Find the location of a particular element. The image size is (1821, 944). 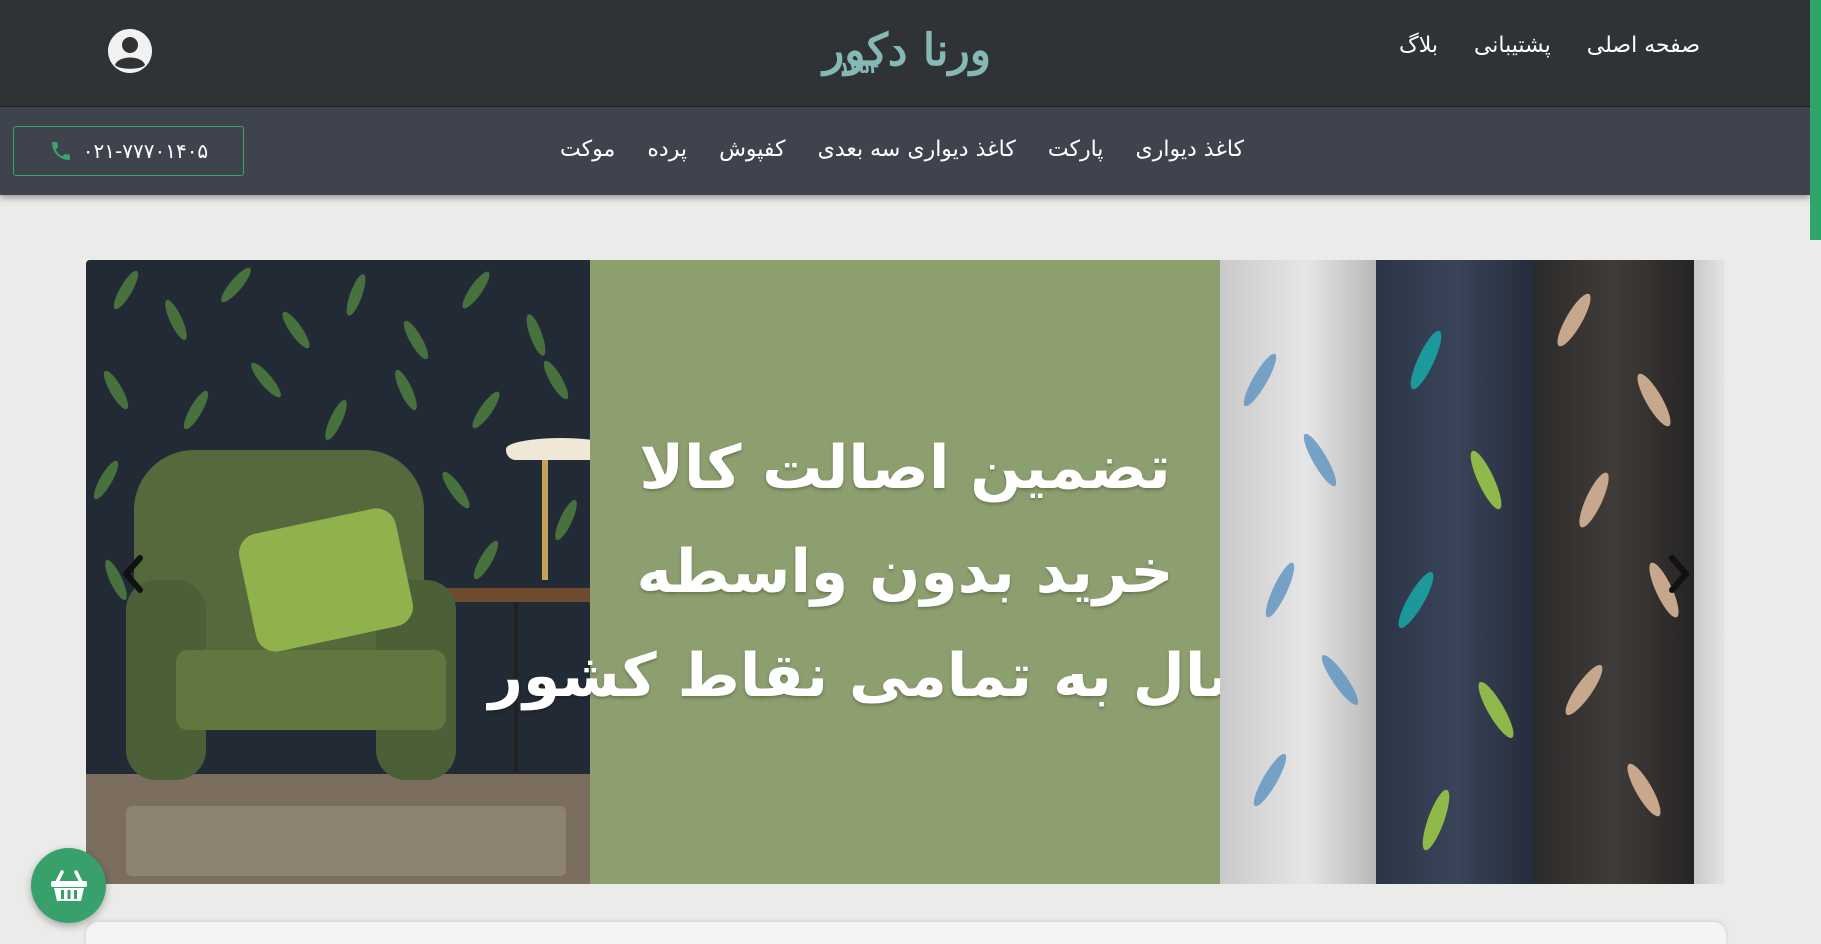

nav-item-support: پشتیبانی is located at coordinates (1512, 45).